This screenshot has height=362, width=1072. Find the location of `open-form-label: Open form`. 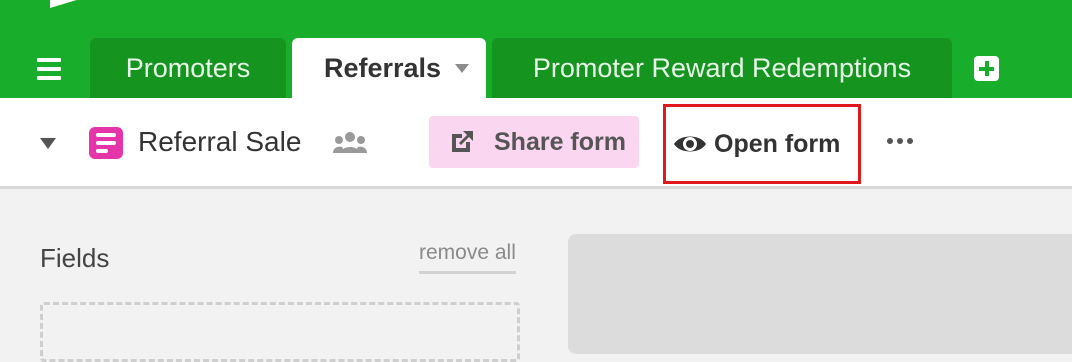

open-form-label: Open form is located at coordinates (777, 143).